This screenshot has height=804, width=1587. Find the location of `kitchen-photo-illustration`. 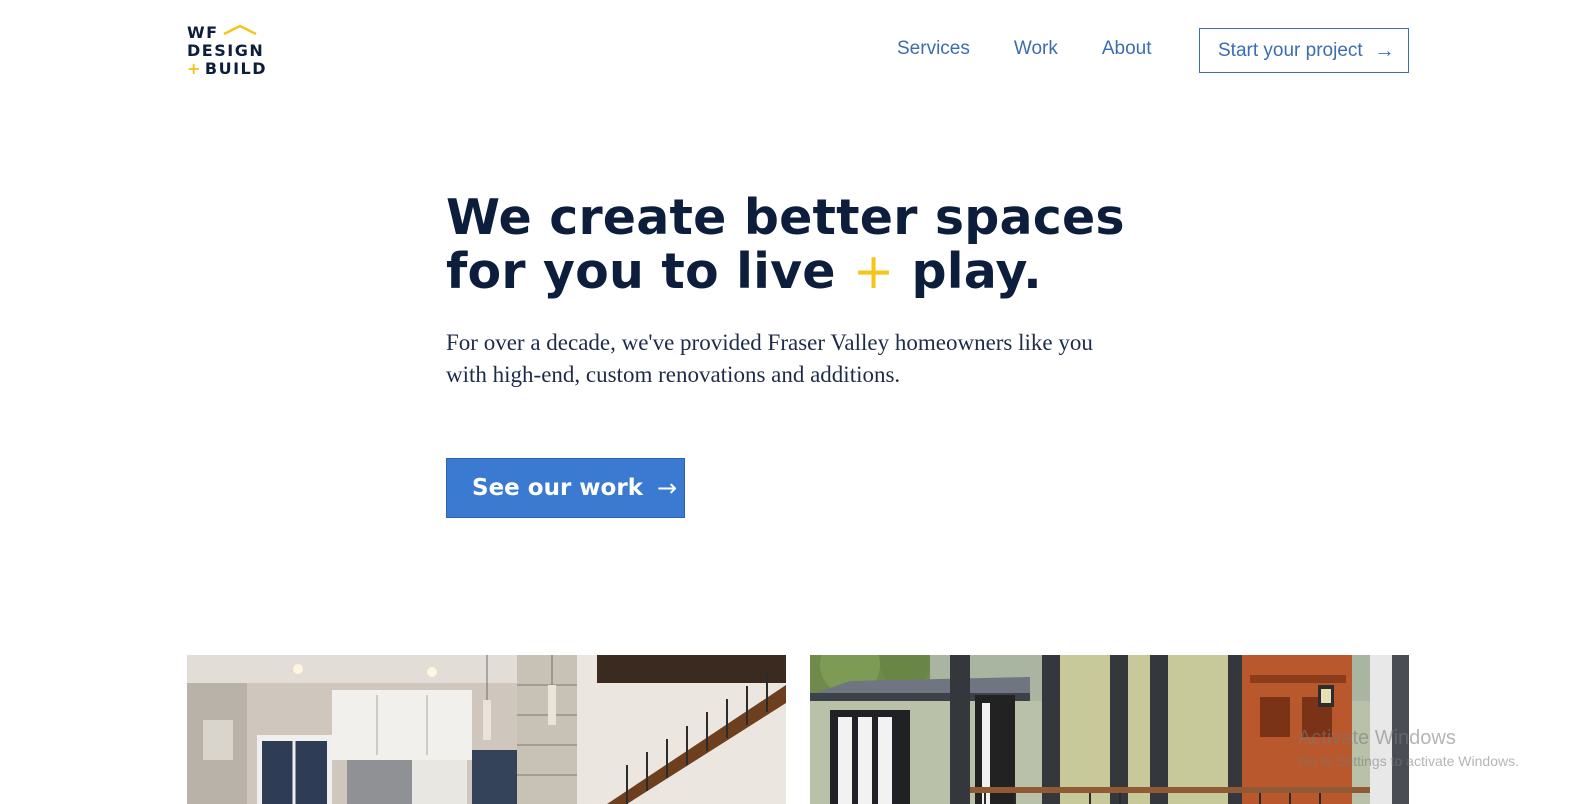

kitchen-photo-illustration is located at coordinates (486, 729).